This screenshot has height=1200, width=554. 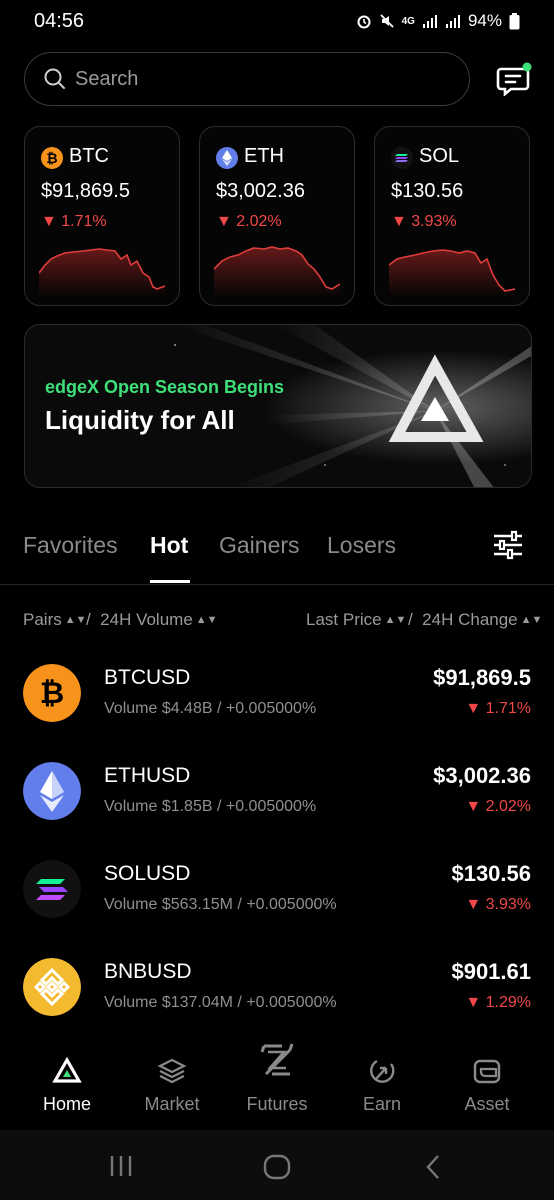 What do you see at coordinates (408, 21) in the screenshot?
I see `network-type: 4G` at bounding box center [408, 21].